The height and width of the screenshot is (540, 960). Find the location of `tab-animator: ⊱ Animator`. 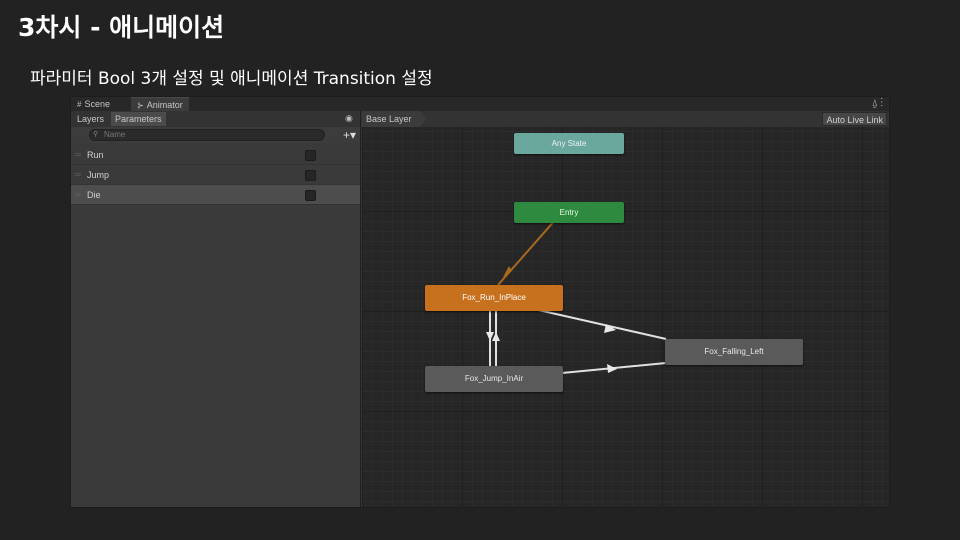

tab-animator: ⊱ Animator is located at coordinates (160, 104).